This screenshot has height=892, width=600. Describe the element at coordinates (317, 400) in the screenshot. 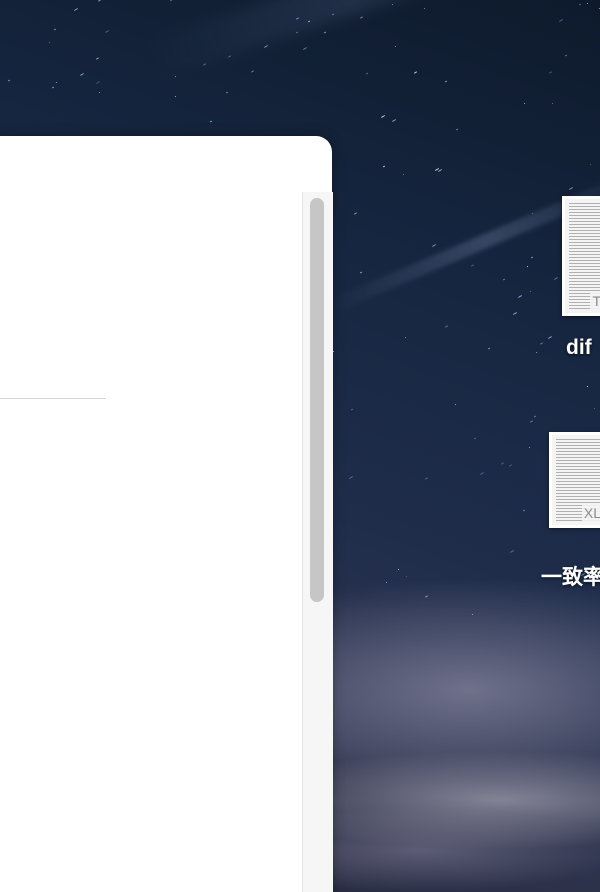

I see `vertical-scrollbar-thumb` at that location.